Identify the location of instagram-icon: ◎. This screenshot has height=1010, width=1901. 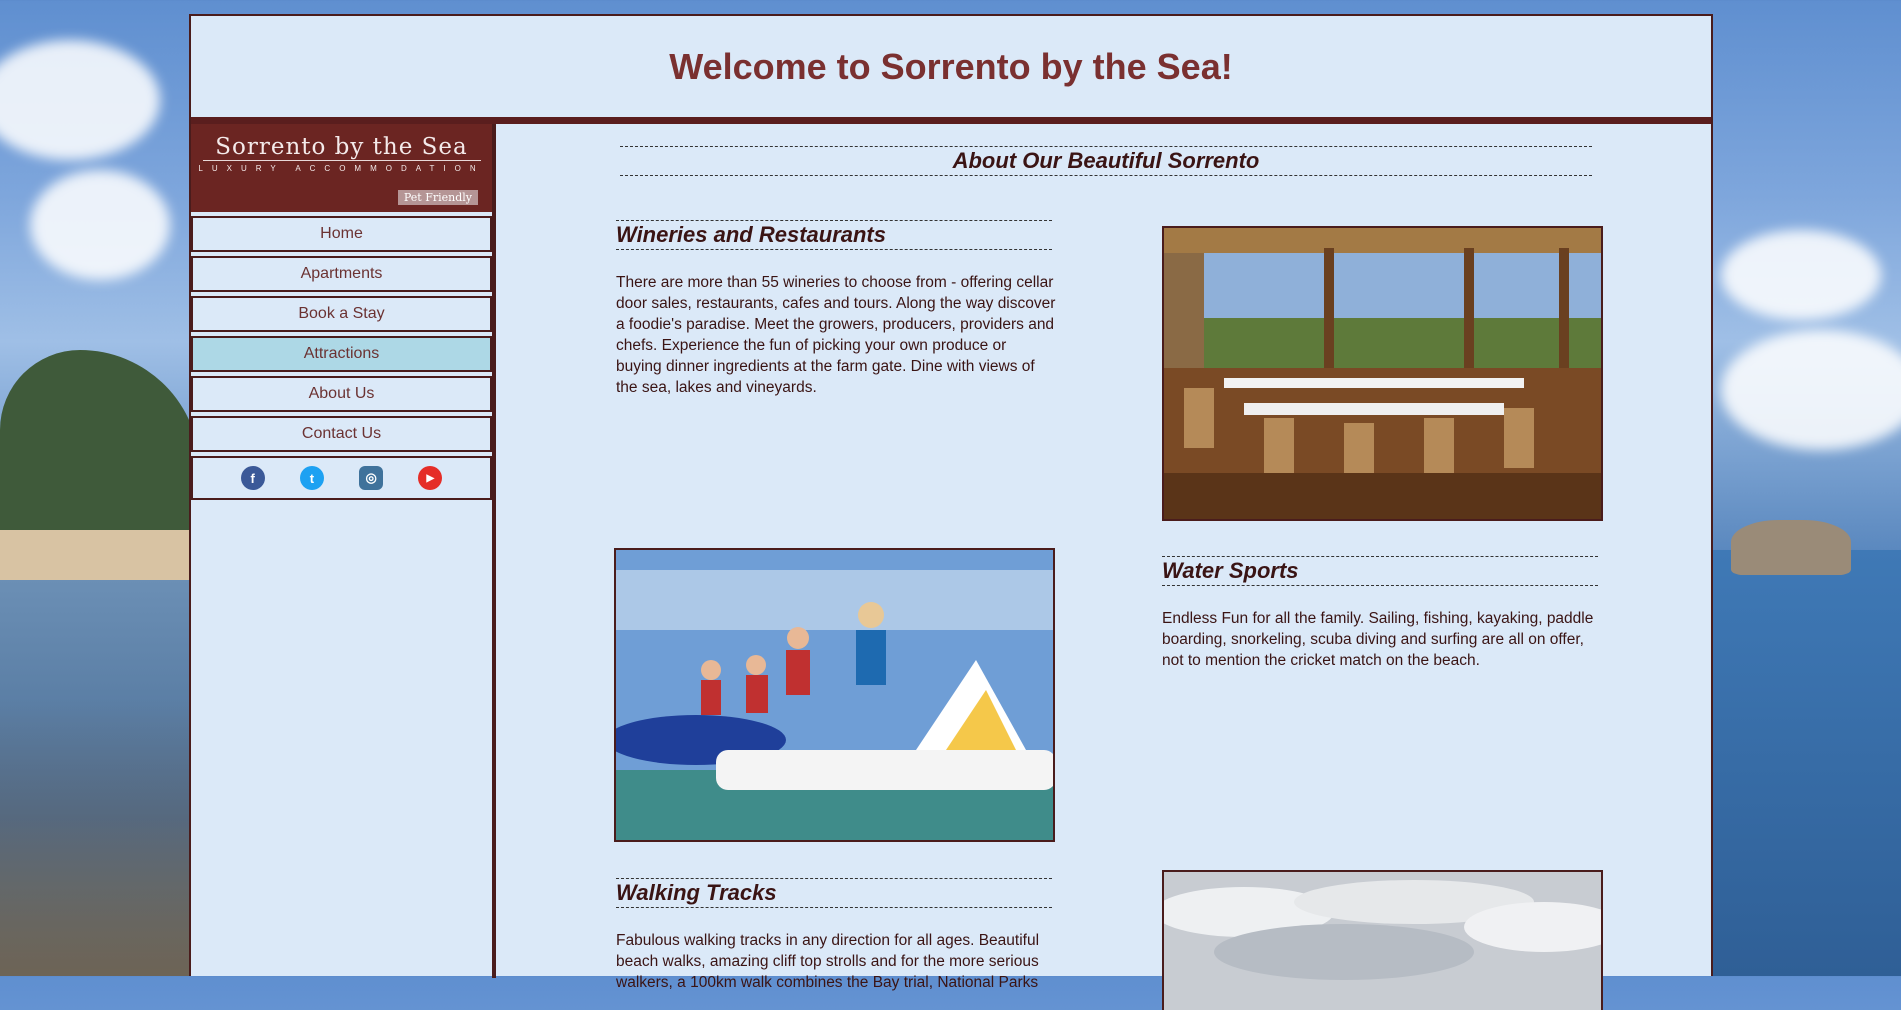
(371, 478).